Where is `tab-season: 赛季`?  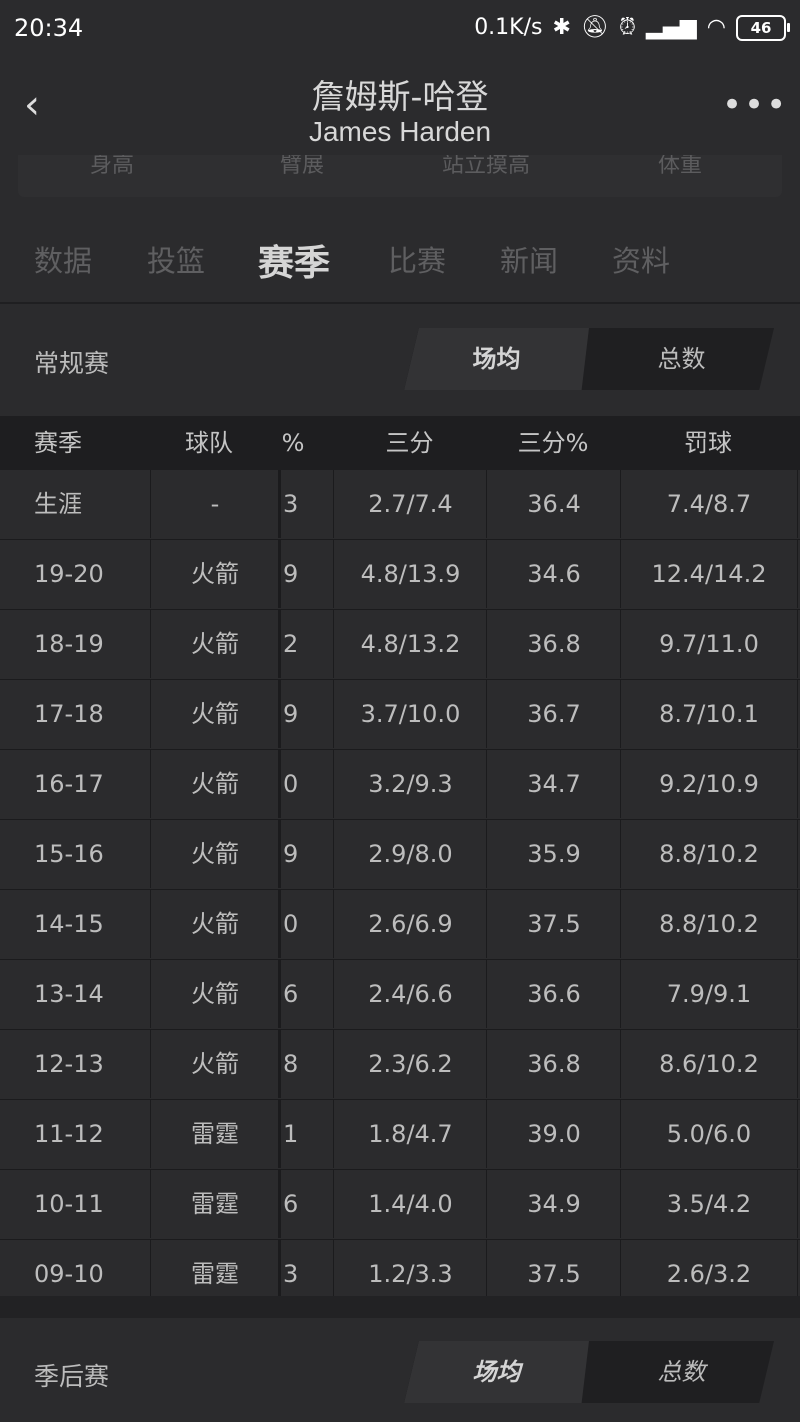
tab-season: 赛季 is located at coordinates (294, 260).